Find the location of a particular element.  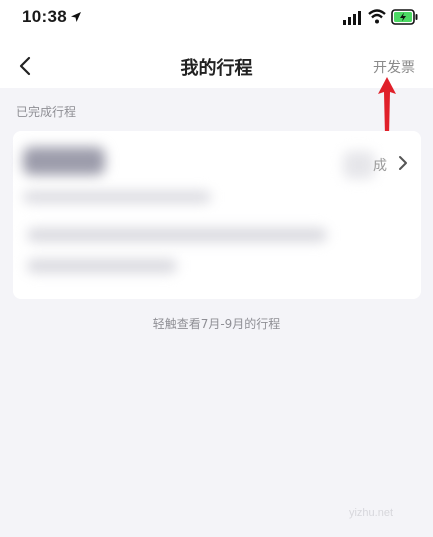

wifi-icon is located at coordinates (377, 16).